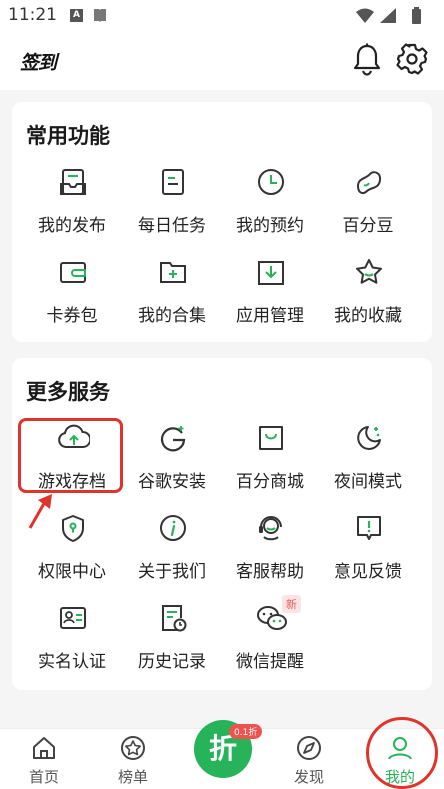 The width and height of the screenshot is (444, 789). What do you see at coordinates (368, 297) in the screenshot?
I see `grid-item-my-favorites: 我的收藏` at bounding box center [368, 297].